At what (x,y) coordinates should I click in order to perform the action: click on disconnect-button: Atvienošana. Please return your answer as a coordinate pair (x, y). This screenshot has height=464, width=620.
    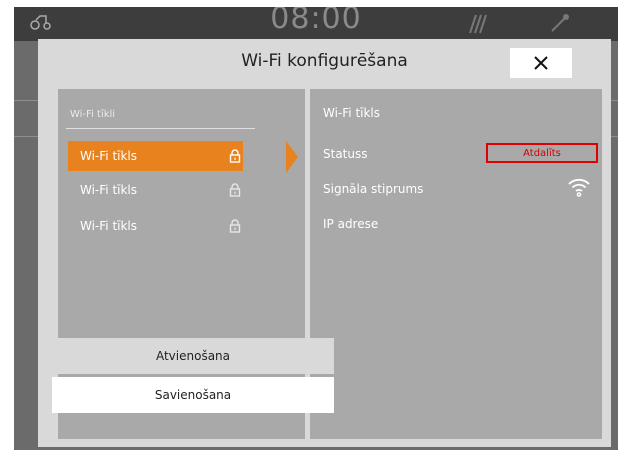
    Looking at the image, I should click on (193, 356).